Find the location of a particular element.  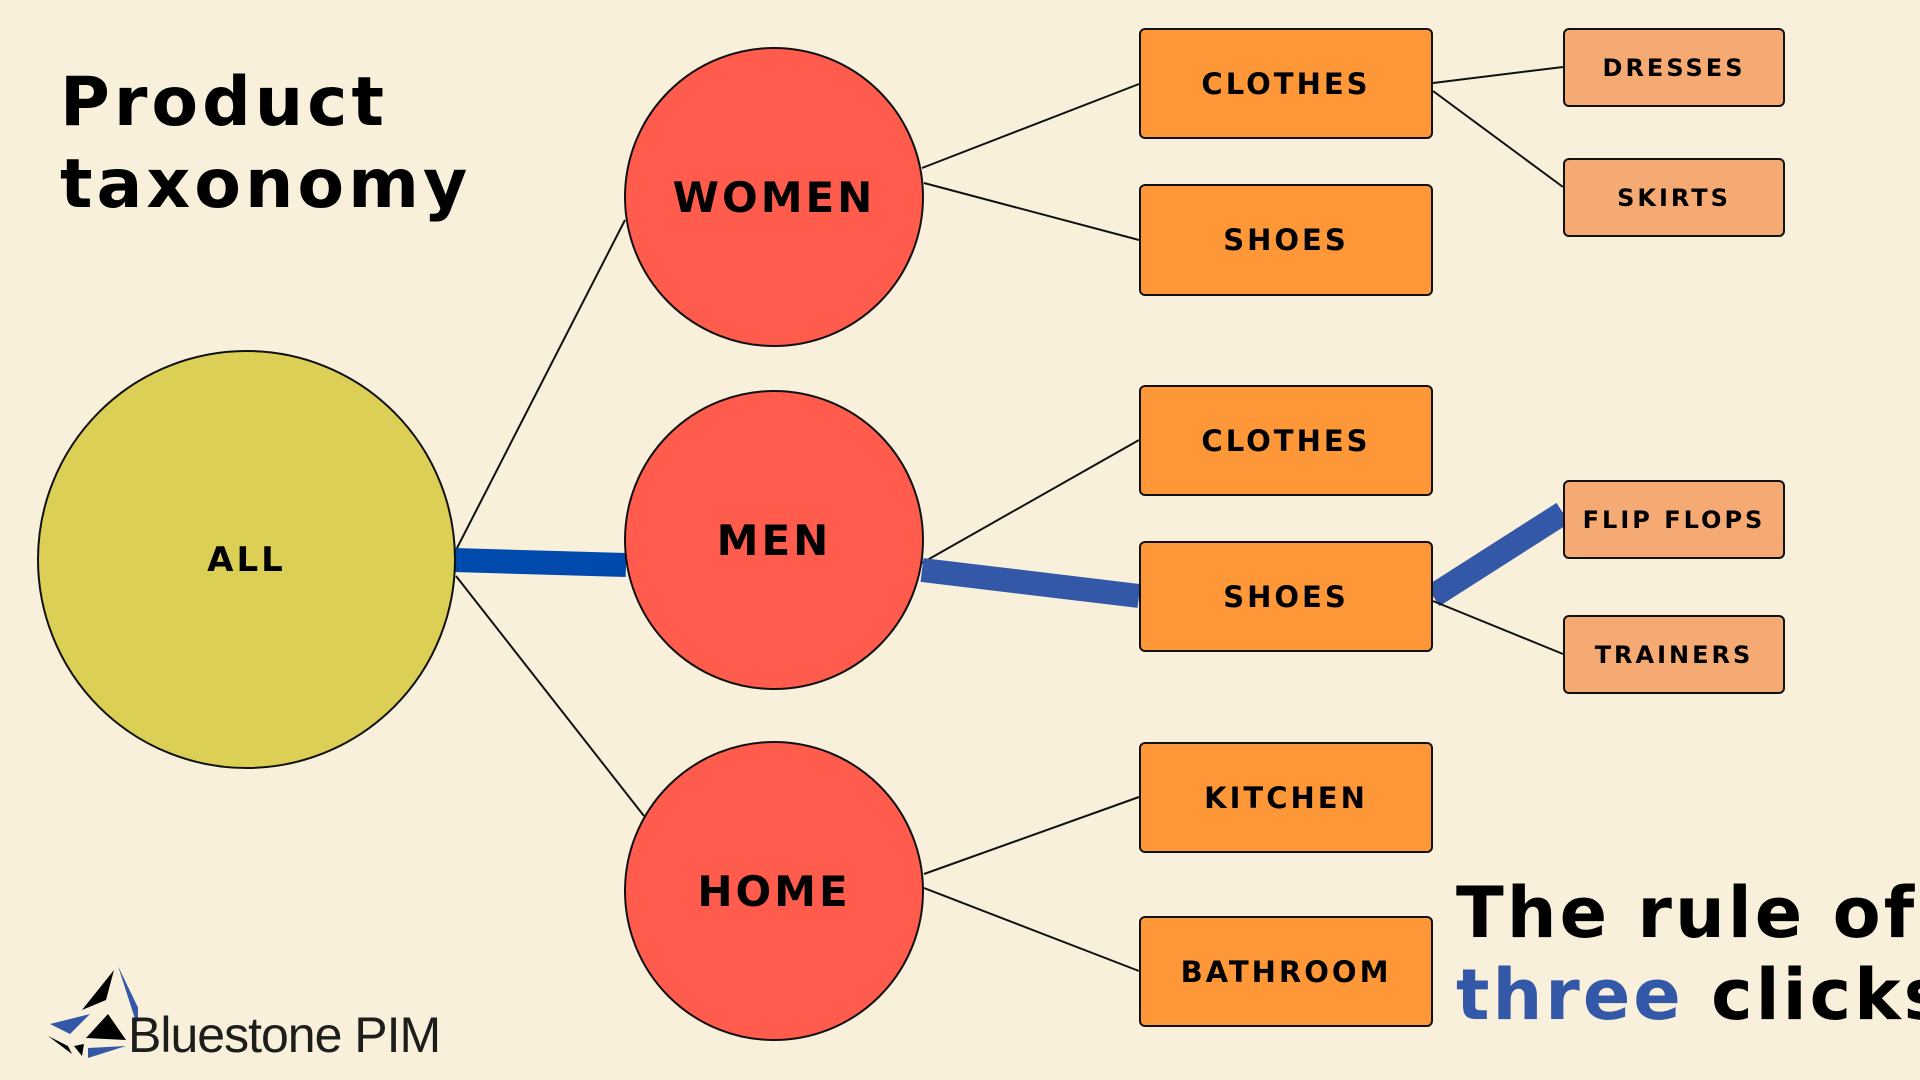

node-home-kitchen: KITCHEN is located at coordinates (1286, 797).